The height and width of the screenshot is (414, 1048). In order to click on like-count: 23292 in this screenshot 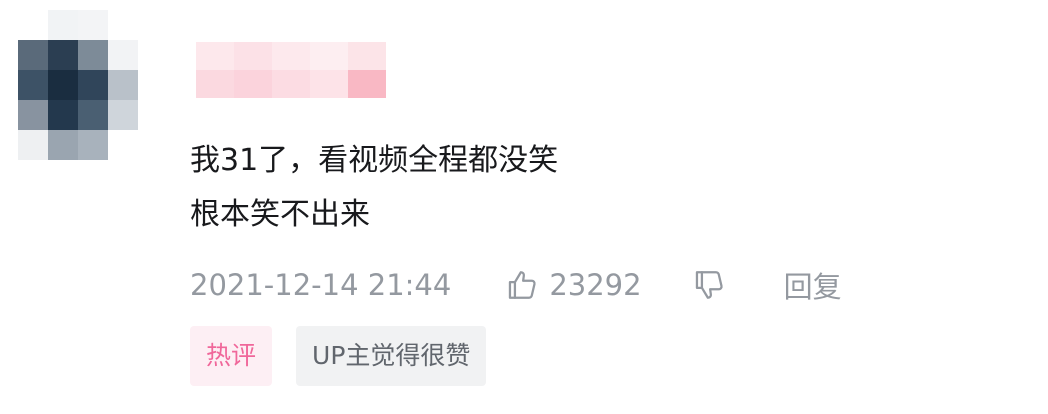, I will do `click(595, 285)`.